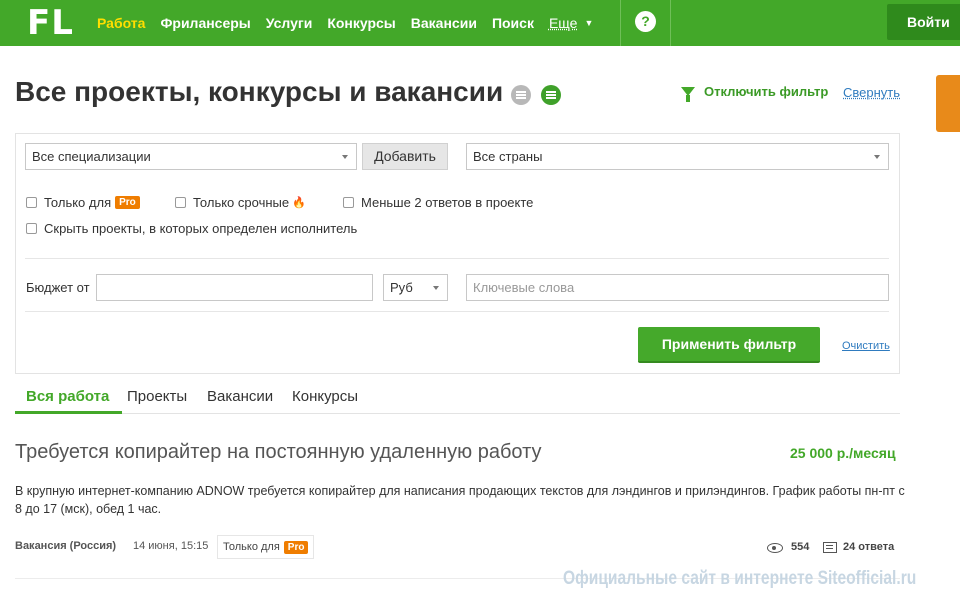  Describe the element at coordinates (551, 95) in the screenshot. I see `rss-icon` at that location.